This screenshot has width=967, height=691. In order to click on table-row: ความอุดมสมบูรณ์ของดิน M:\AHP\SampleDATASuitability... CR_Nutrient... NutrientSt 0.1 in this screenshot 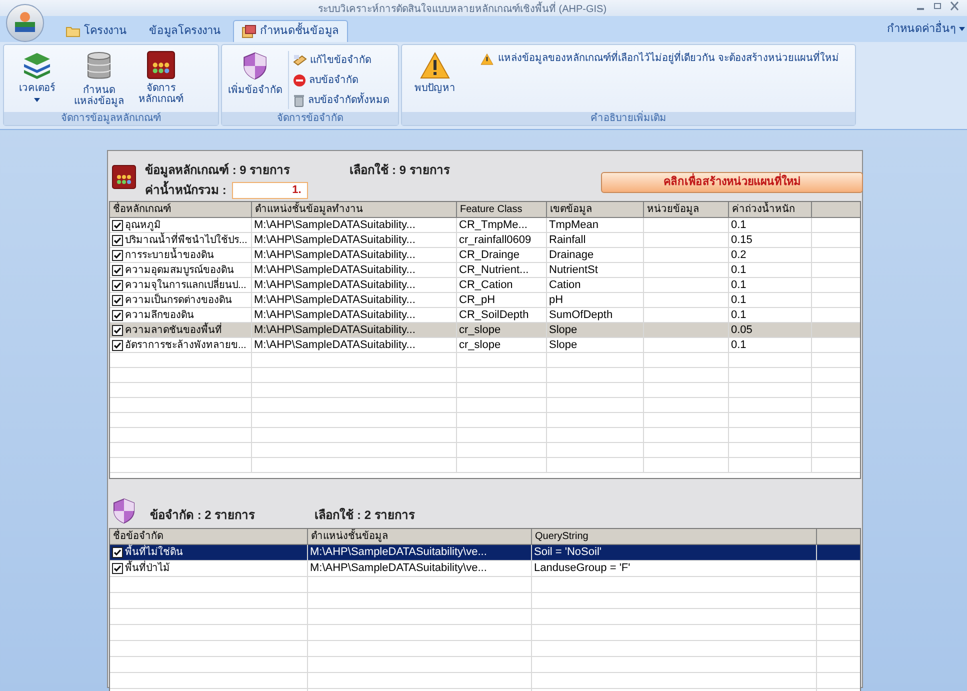, I will do `click(485, 270)`.